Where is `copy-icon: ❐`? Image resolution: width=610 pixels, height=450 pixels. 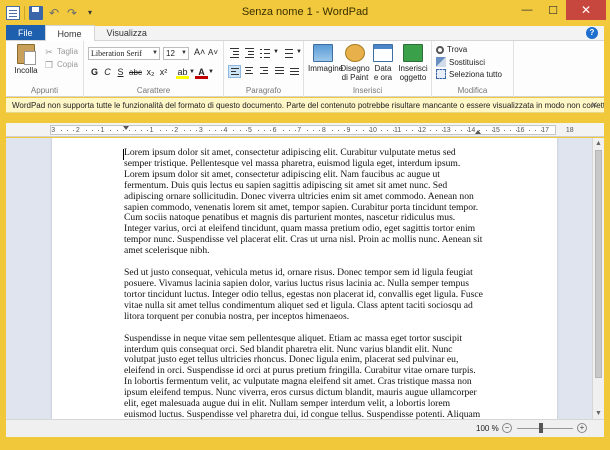
copy-icon: ❐ is located at coordinates (49, 64).